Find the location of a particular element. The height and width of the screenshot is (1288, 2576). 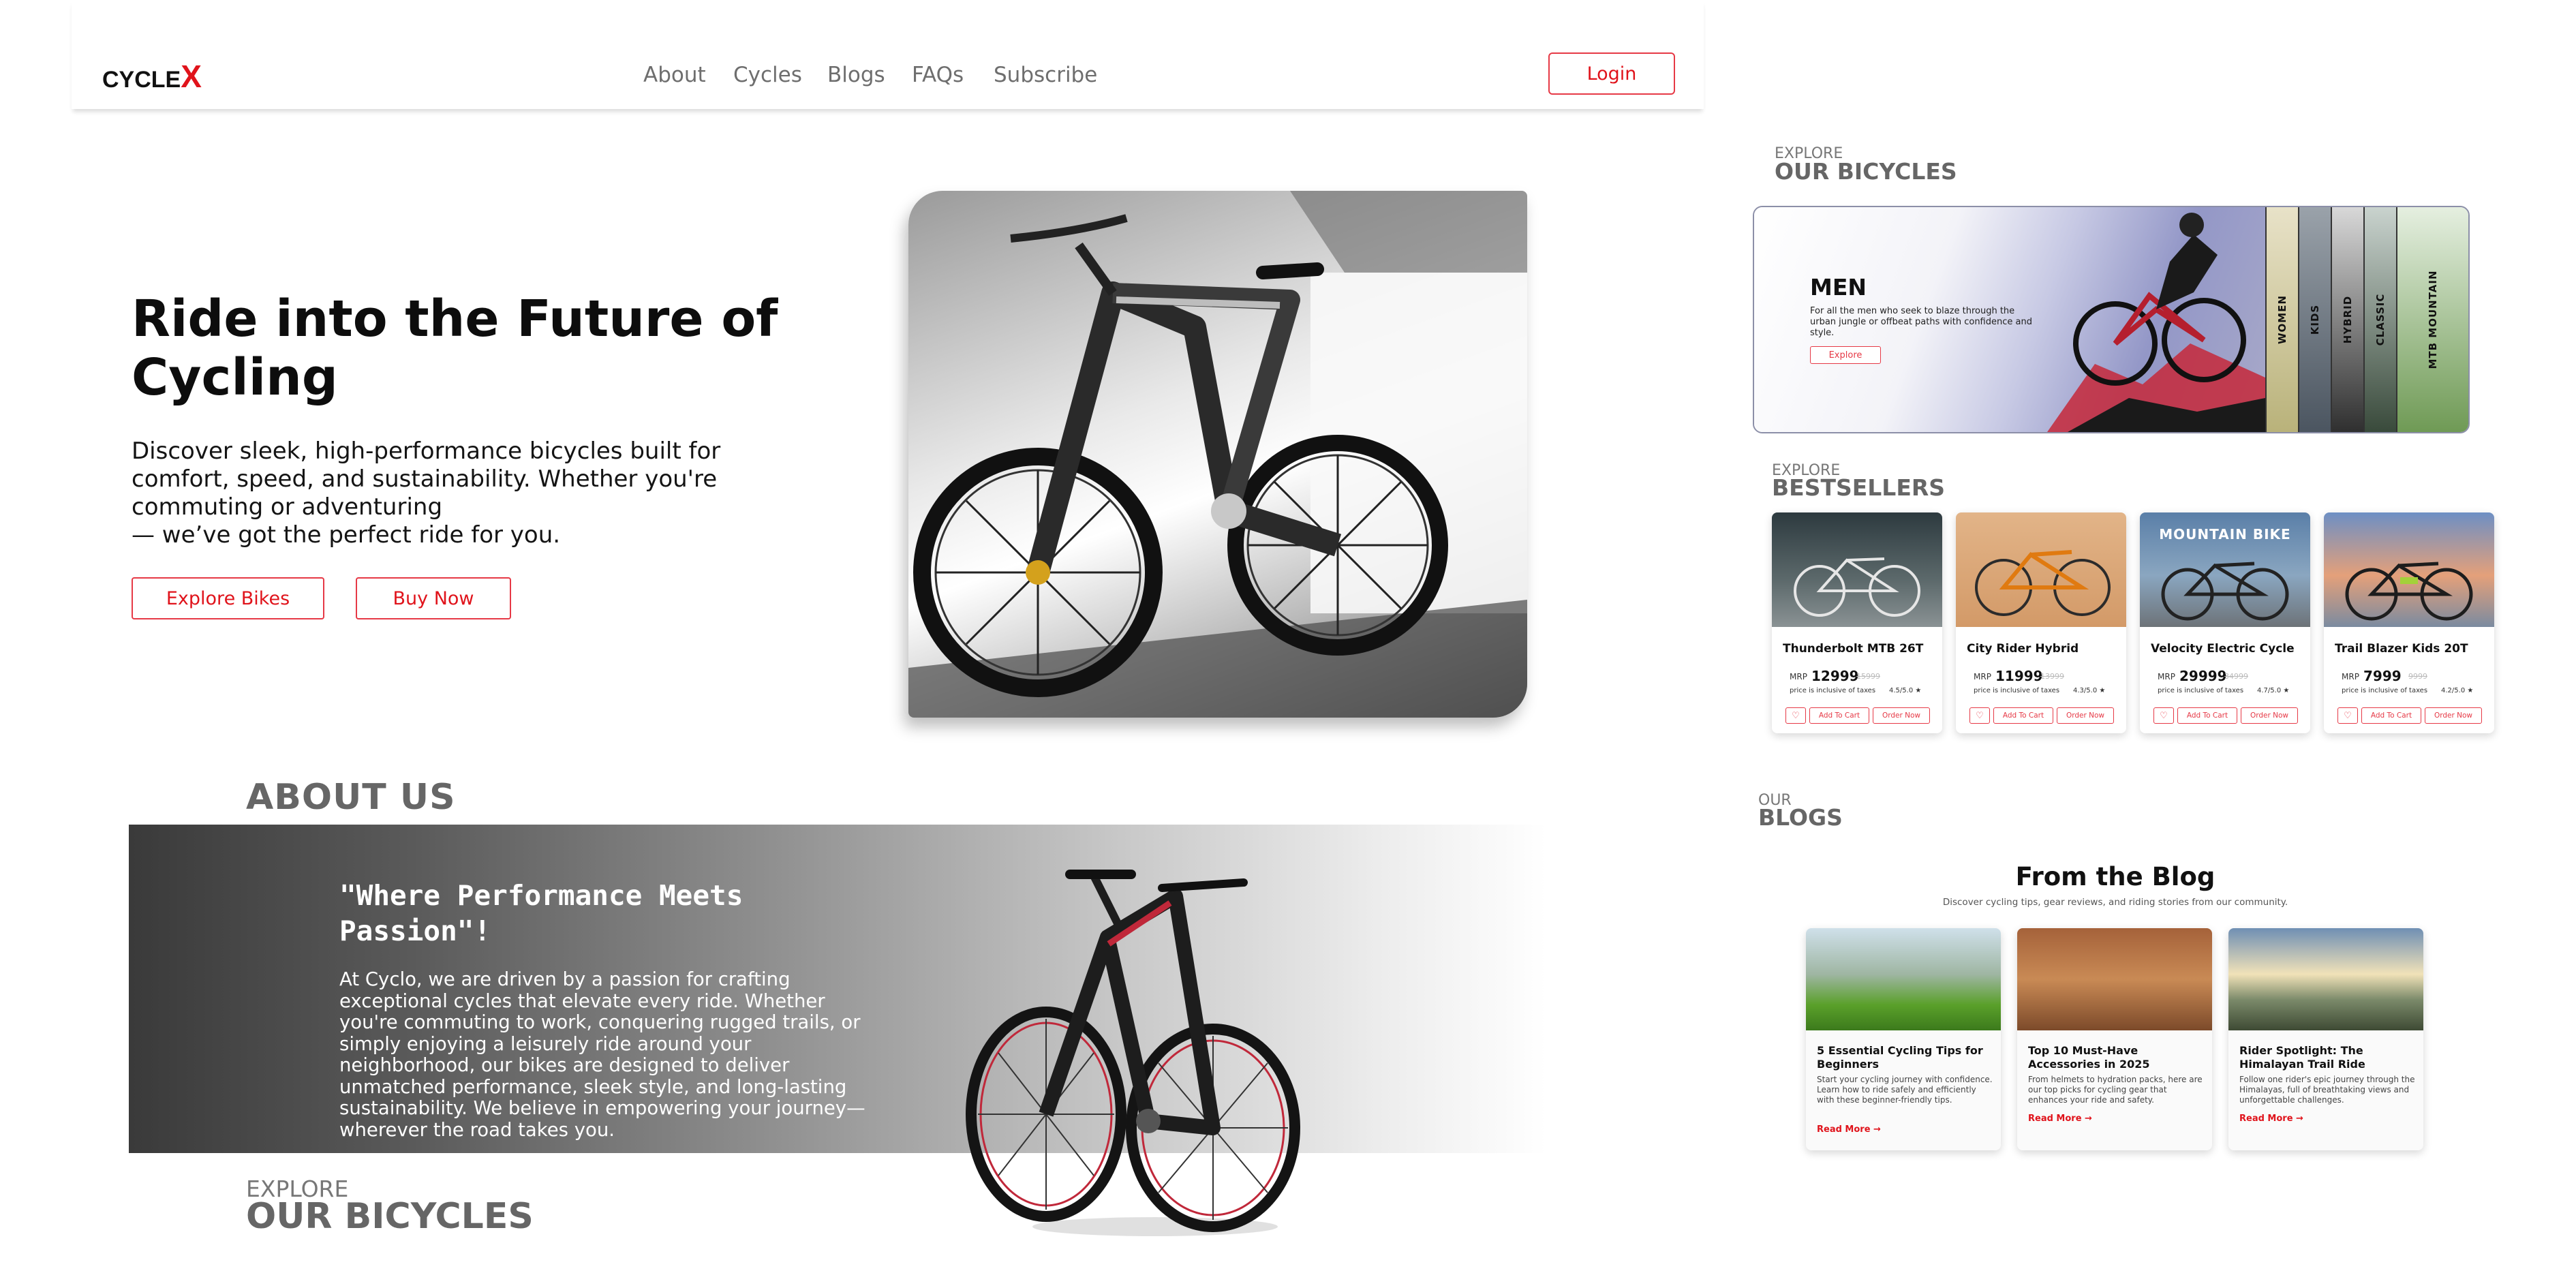

product-old-price: 9999 is located at coordinates (2417, 676).